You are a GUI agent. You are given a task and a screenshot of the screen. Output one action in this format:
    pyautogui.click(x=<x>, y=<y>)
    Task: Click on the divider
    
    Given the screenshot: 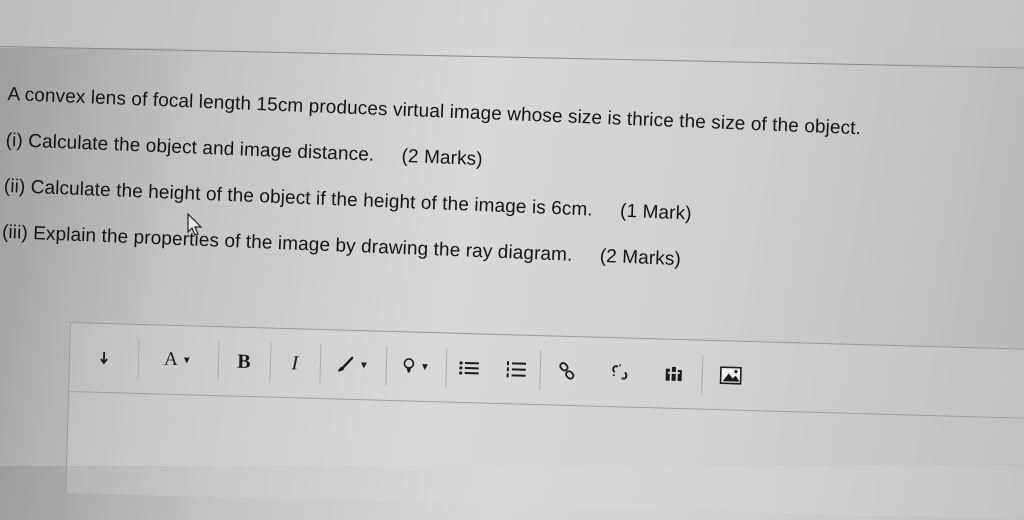 What is the action you would take?
    pyautogui.click(x=512, y=57)
    